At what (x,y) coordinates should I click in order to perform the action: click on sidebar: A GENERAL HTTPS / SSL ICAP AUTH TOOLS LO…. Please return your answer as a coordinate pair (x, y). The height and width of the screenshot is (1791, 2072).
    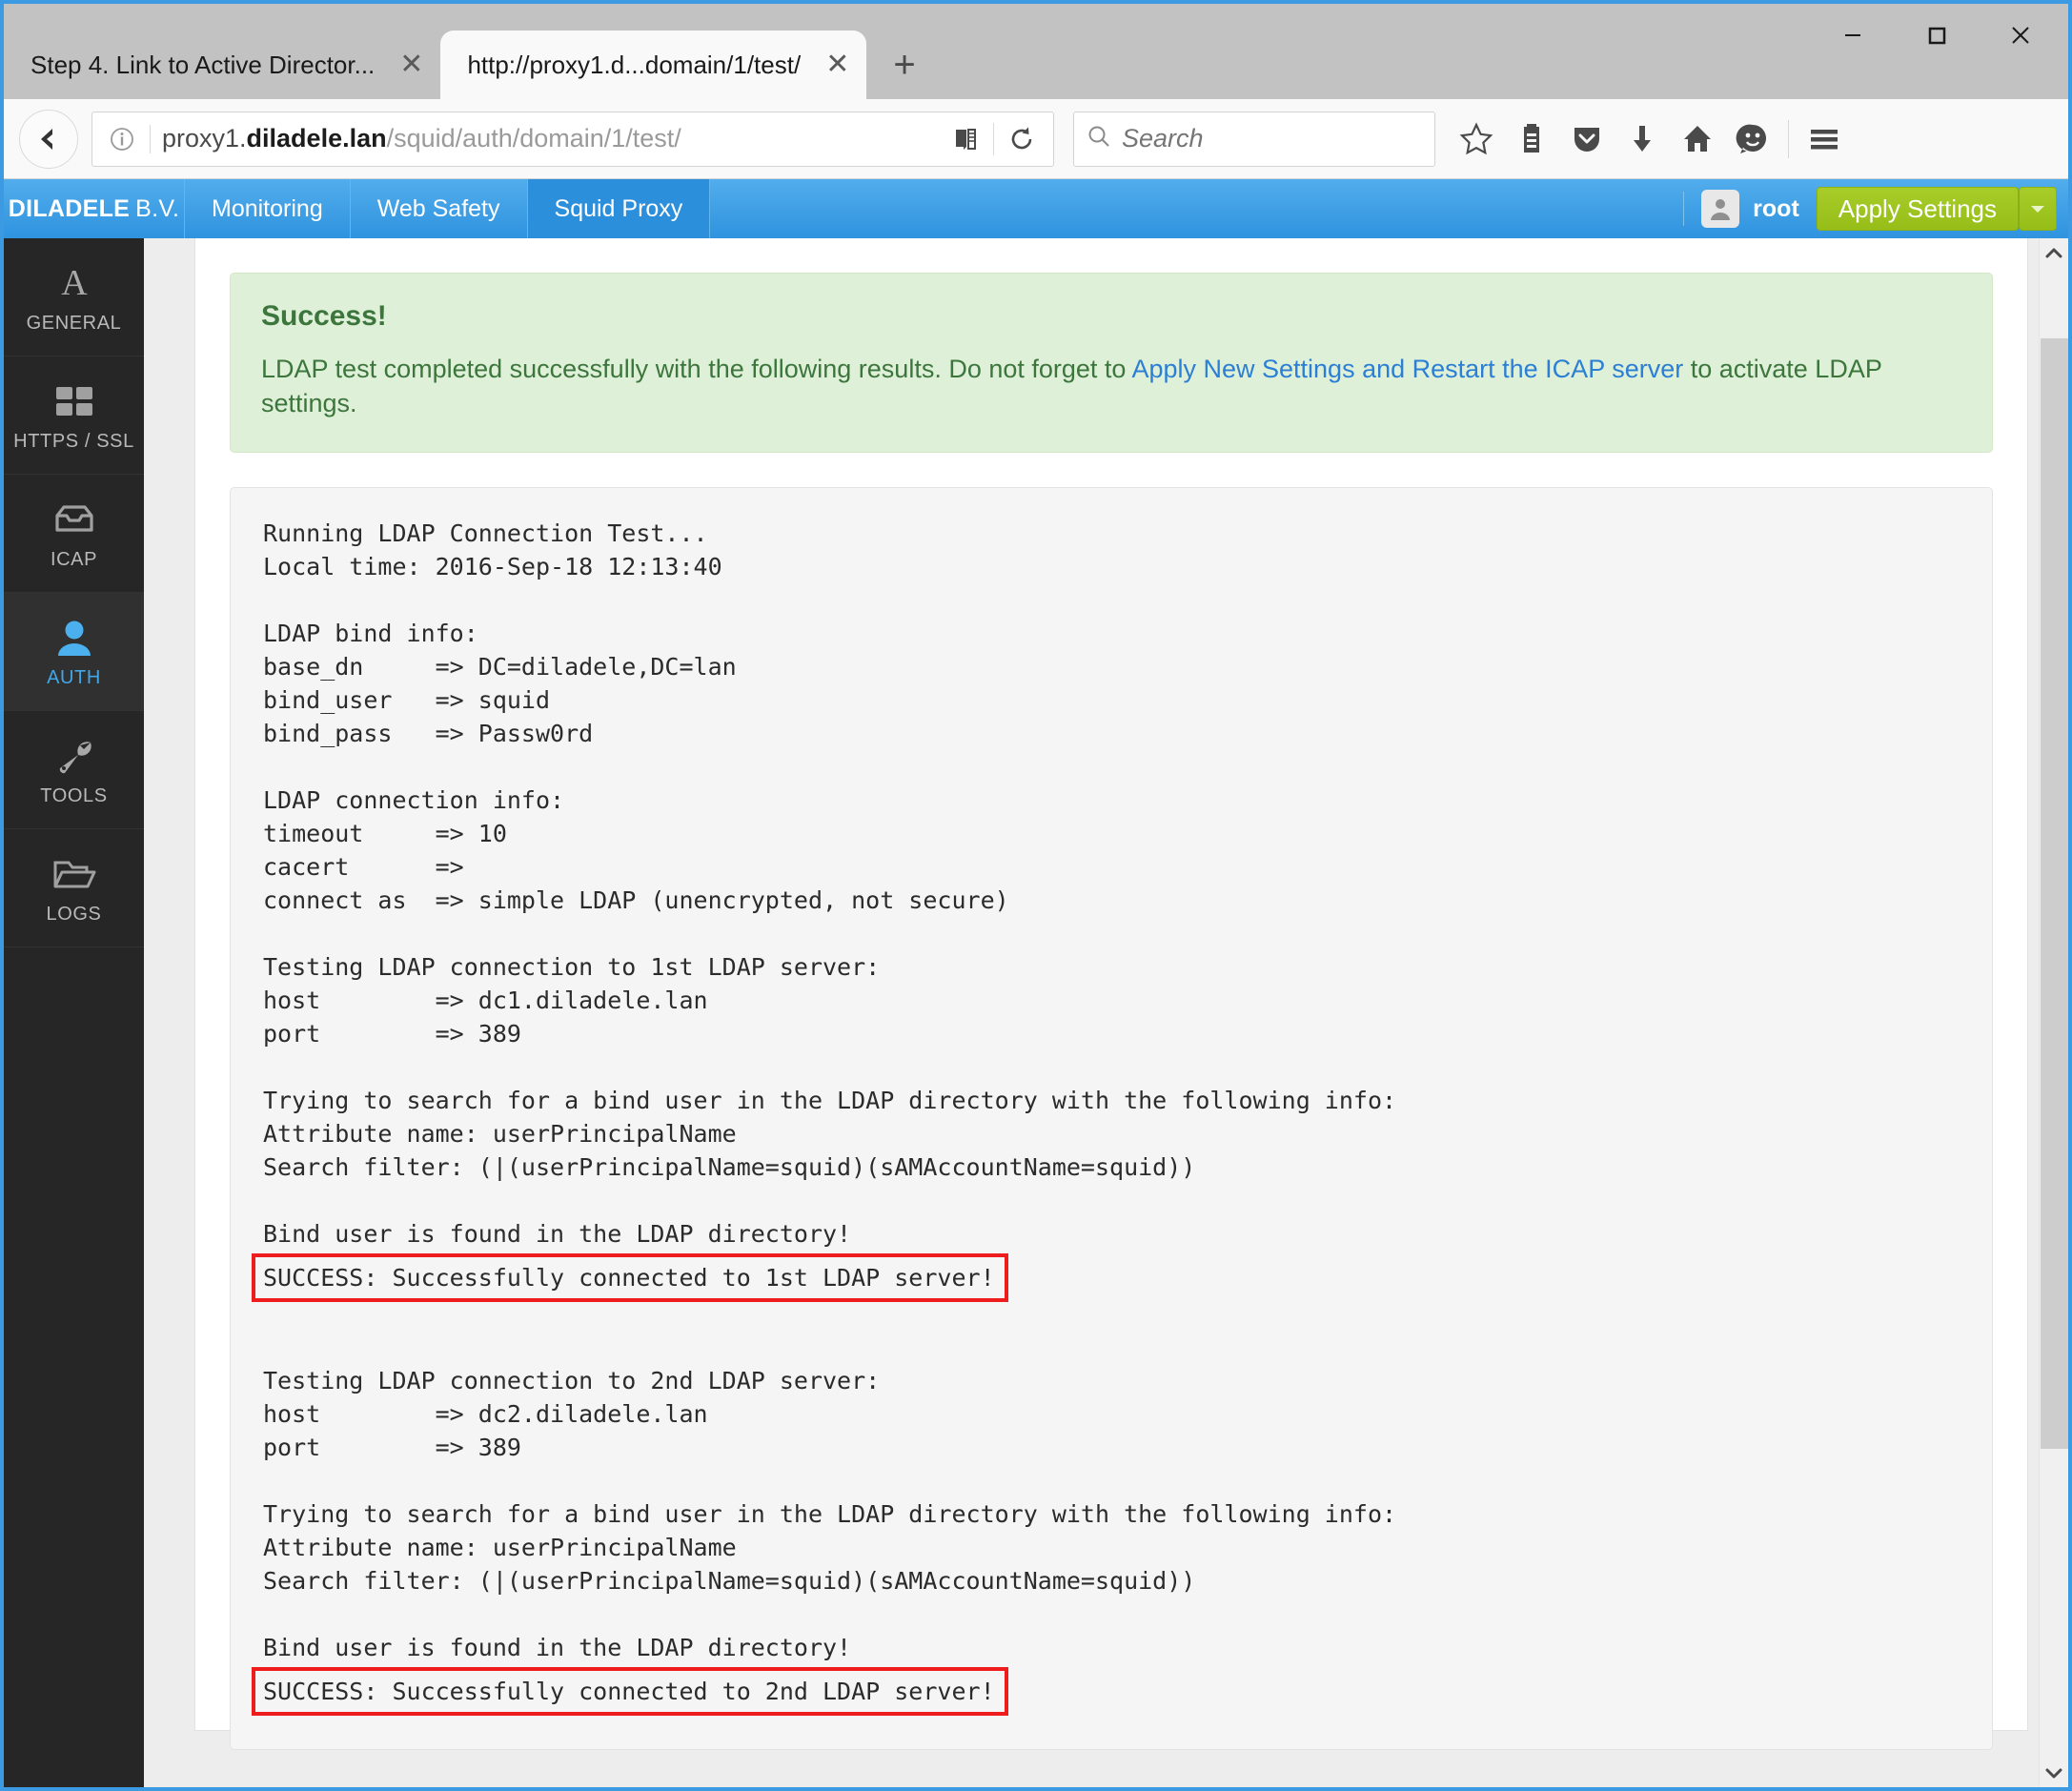
    Looking at the image, I should click on (74, 1013).